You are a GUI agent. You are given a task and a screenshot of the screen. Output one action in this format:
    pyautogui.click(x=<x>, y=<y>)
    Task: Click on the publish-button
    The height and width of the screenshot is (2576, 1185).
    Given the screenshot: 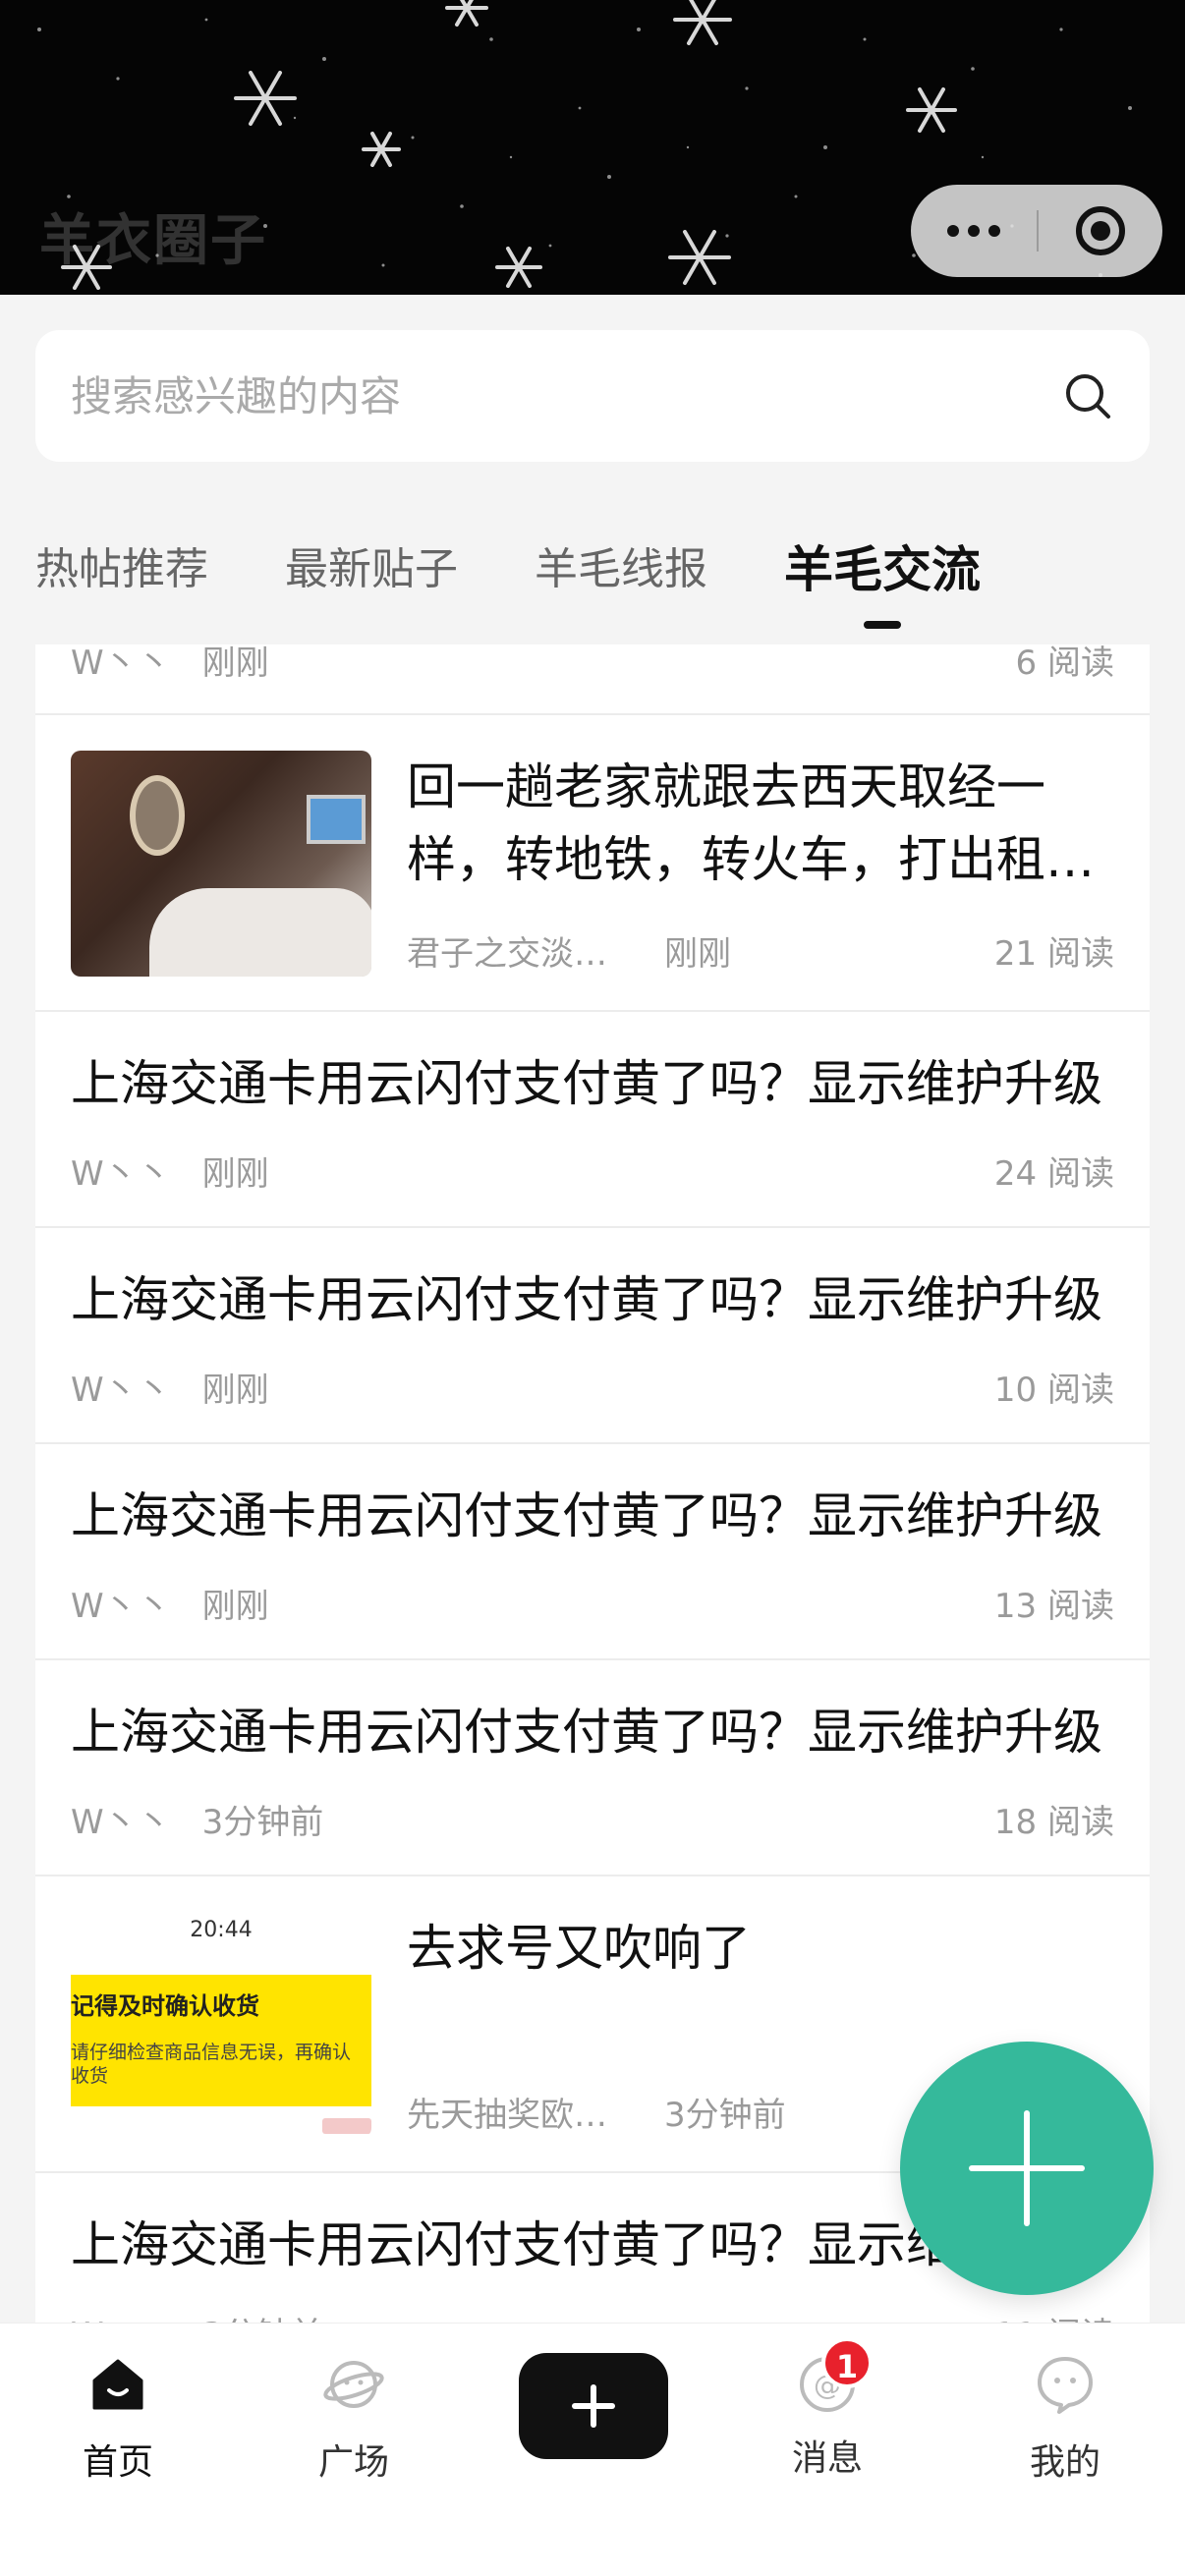 What is the action you would take?
    pyautogui.click(x=594, y=2406)
    